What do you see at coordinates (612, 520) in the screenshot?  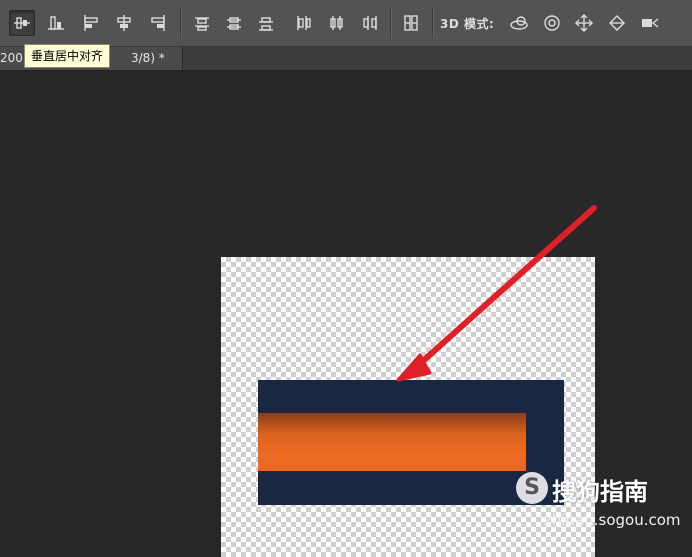 I see `watermark-url: zhinan.sogou.com` at bounding box center [612, 520].